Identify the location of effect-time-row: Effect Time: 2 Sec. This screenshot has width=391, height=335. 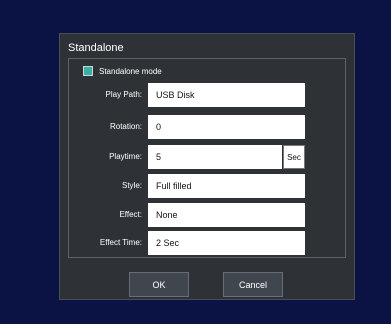
(208, 243).